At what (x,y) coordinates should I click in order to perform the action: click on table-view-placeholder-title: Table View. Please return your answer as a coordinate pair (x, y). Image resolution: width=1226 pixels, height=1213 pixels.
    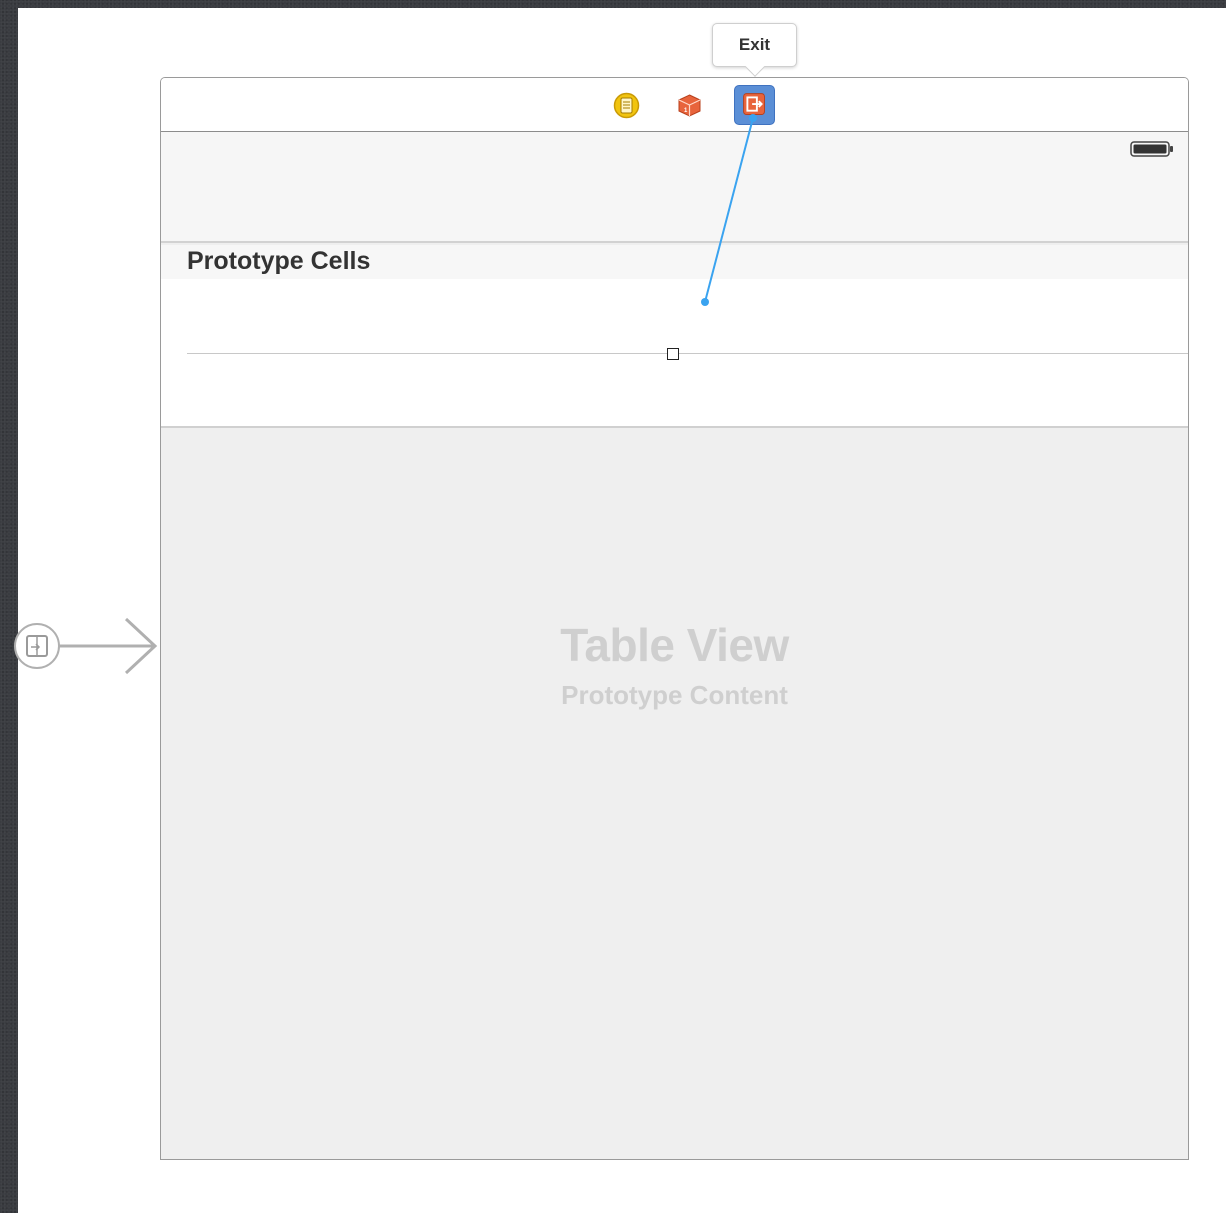
    Looking at the image, I should click on (674, 645).